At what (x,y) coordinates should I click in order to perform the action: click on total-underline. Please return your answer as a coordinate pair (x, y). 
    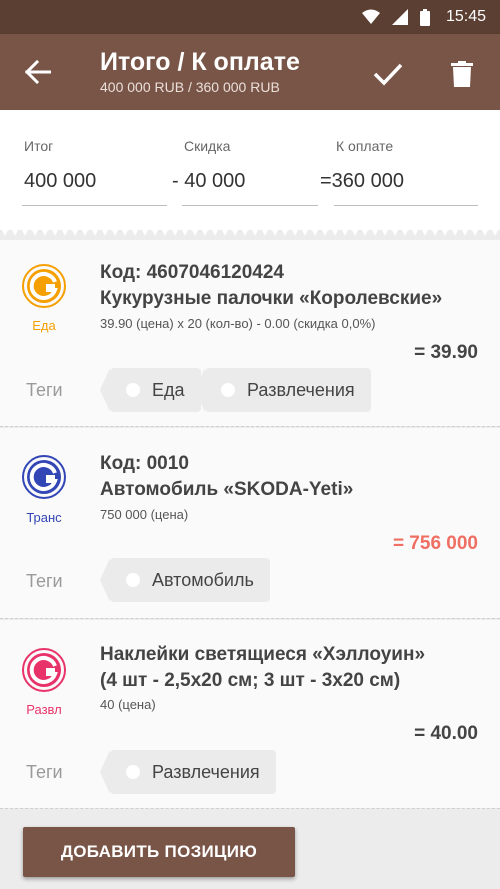
    Looking at the image, I should click on (94, 205).